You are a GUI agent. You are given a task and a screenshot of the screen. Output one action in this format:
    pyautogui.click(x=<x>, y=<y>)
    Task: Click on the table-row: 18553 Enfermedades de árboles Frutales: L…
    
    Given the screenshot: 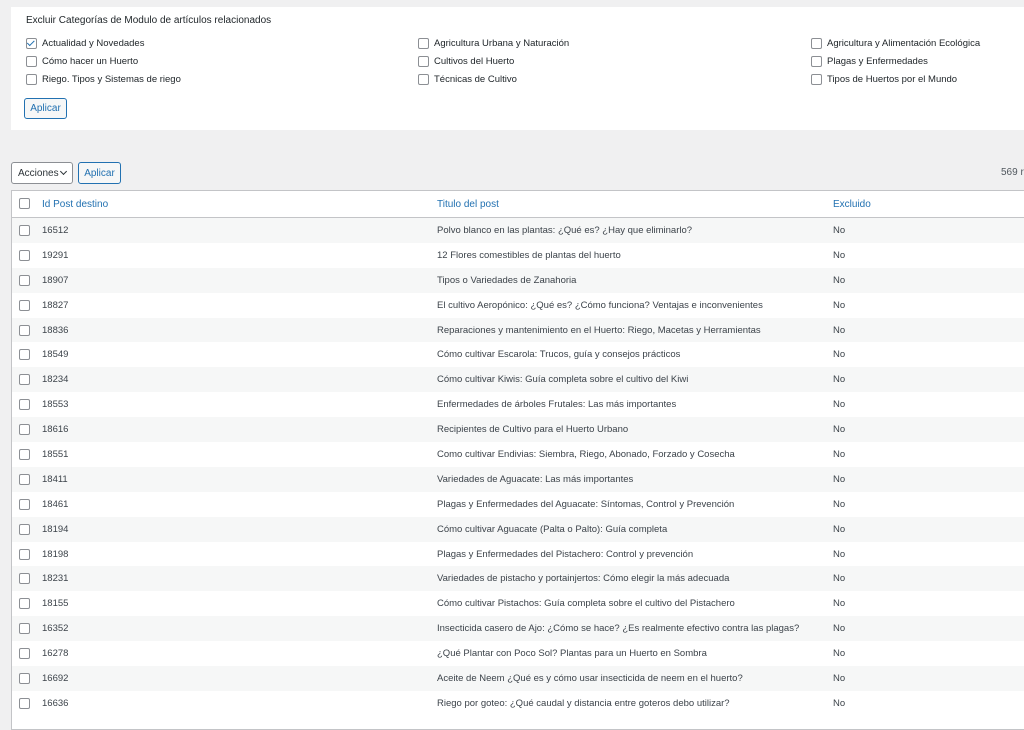 What is the action you would take?
    pyautogui.click(x=518, y=404)
    